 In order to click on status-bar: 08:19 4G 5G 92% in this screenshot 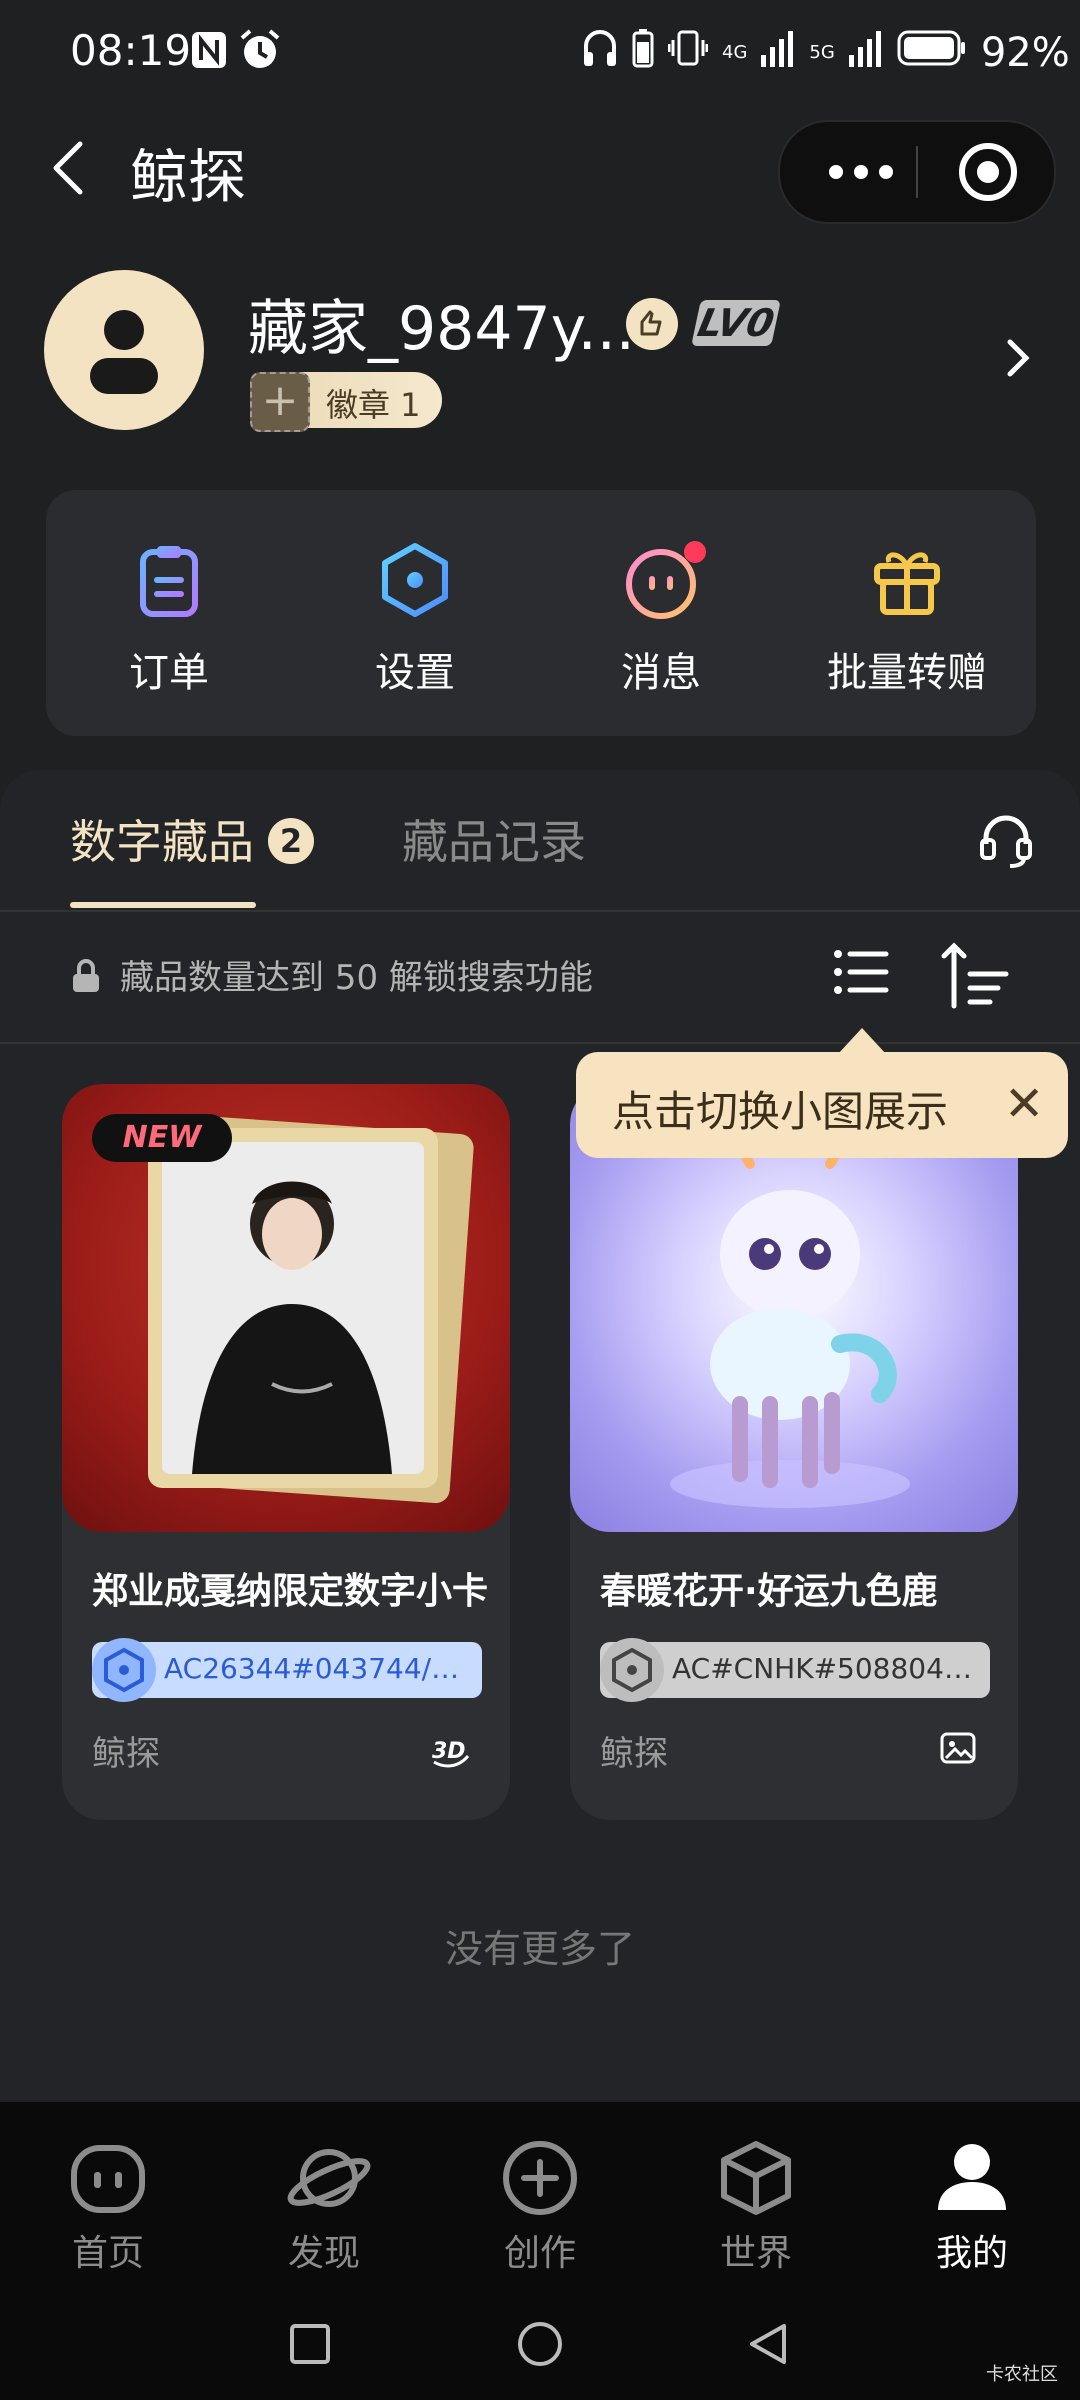, I will do `click(540, 50)`.